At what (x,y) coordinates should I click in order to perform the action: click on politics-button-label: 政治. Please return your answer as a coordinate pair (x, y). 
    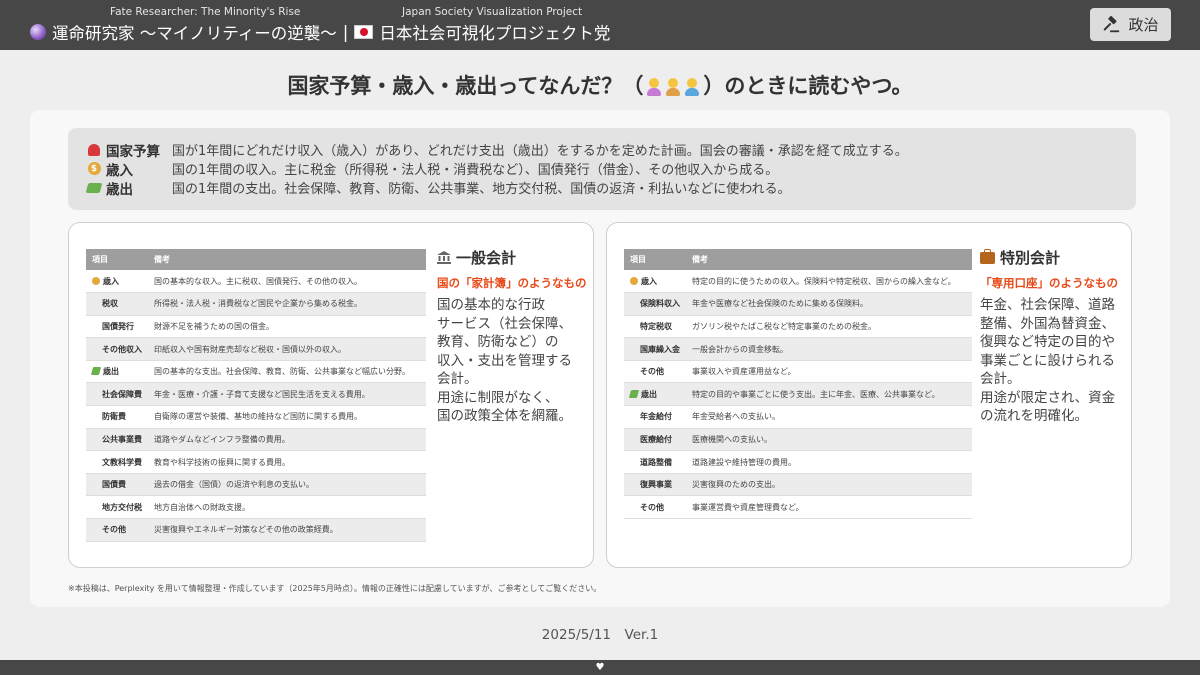
    Looking at the image, I should click on (1143, 25).